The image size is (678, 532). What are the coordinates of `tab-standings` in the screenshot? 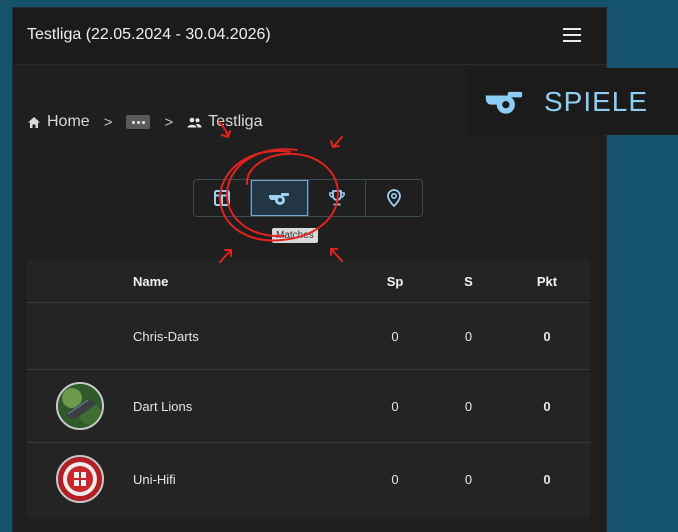 It's located at (223, 198).